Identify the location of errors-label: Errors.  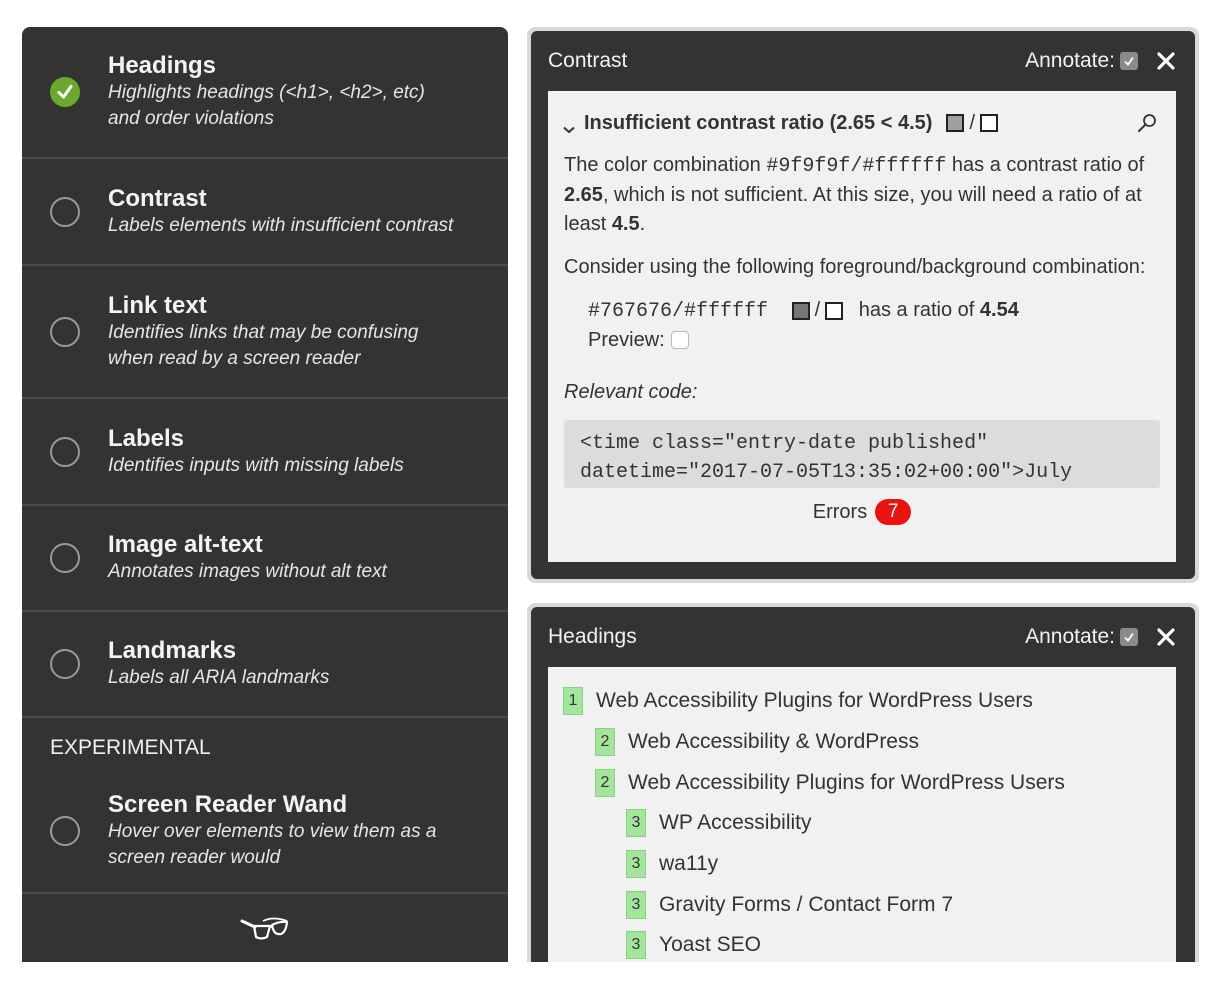
(840, 511).